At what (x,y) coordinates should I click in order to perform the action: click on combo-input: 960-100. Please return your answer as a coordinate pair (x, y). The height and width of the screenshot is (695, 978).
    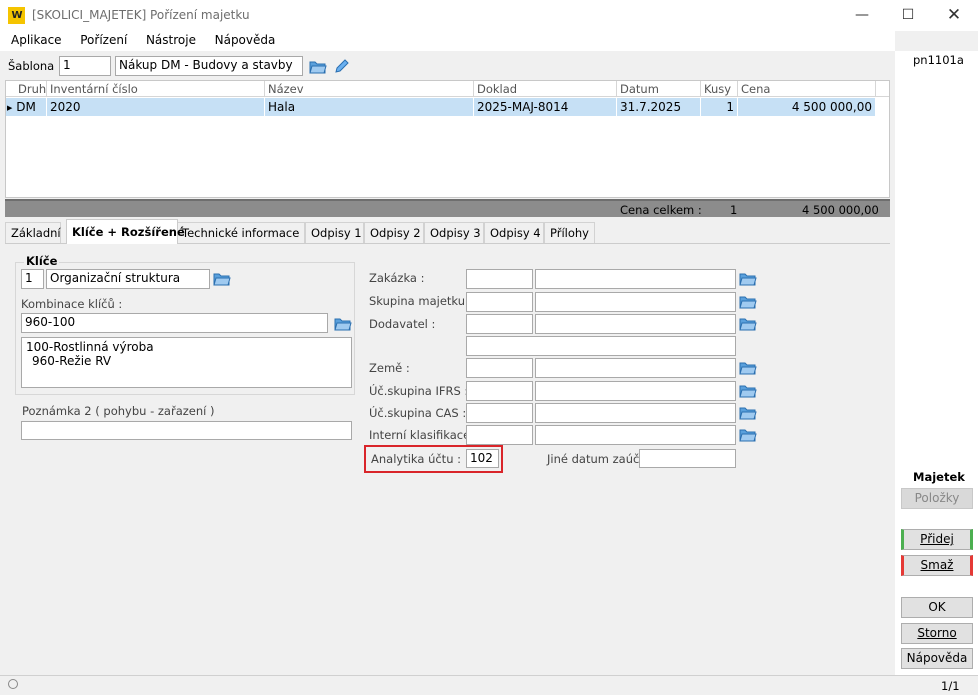
    Looking at the image, I should click on (174, 323).